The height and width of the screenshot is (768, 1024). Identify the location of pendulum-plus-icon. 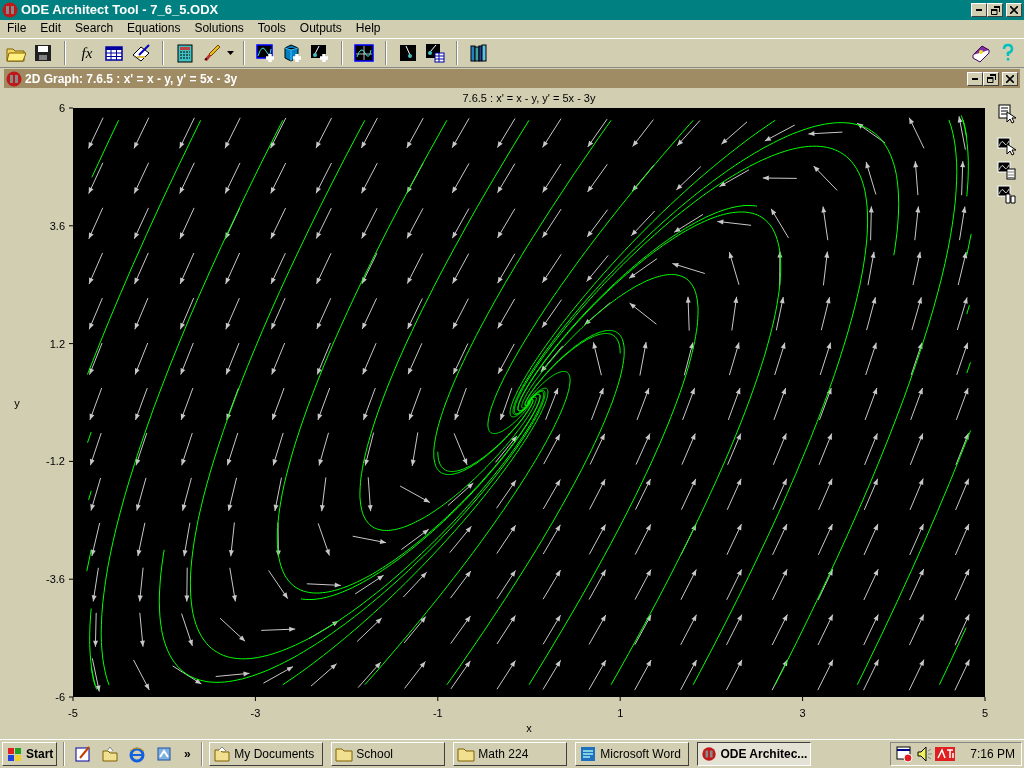
(320, 53).